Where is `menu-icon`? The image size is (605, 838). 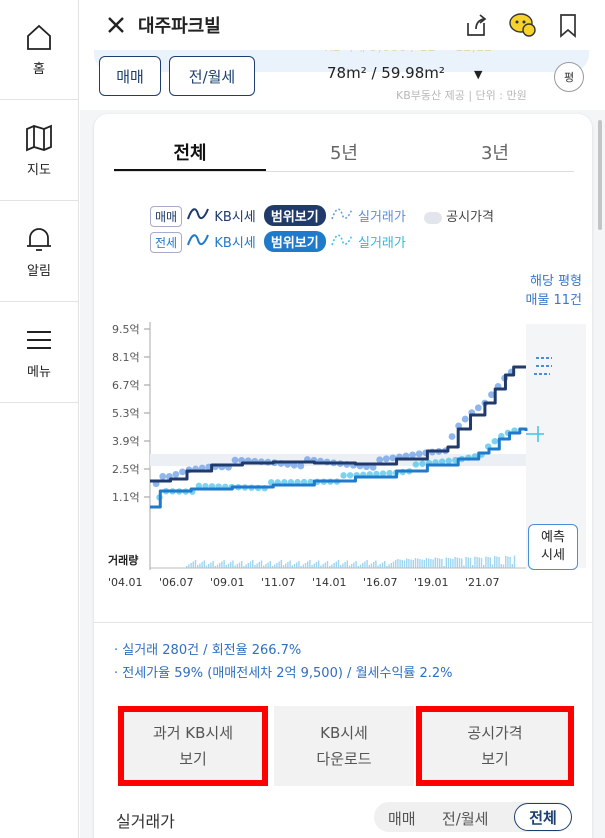
menu-icon is located at coordinates (39, 340).